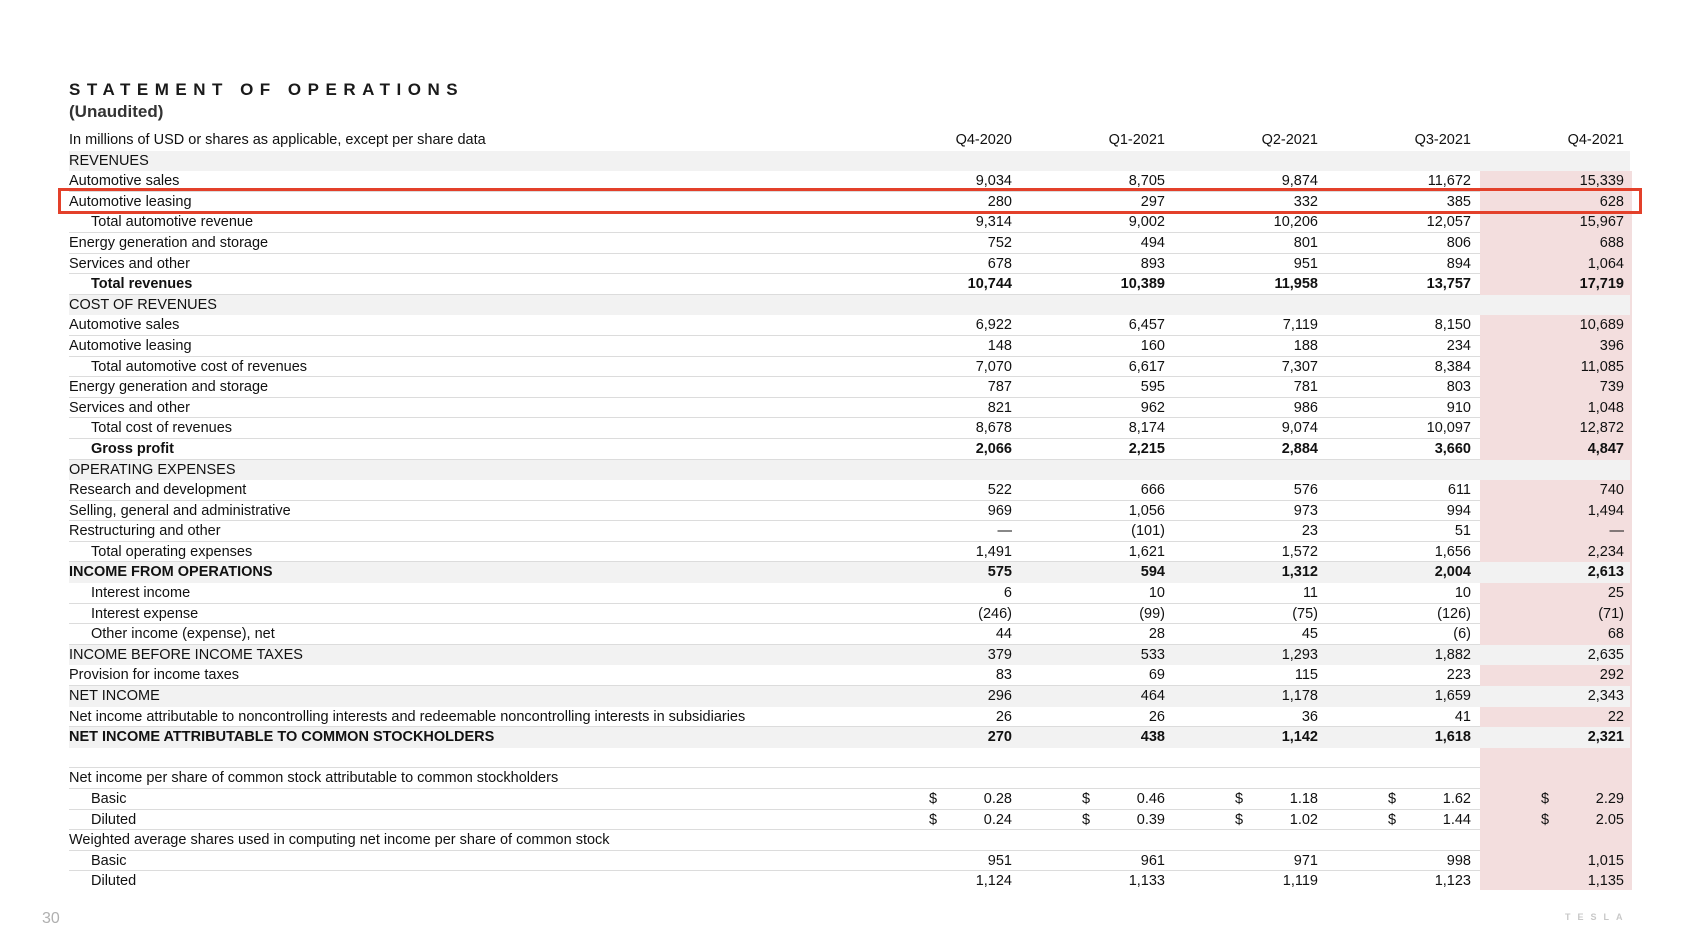 This screenshot has height=944, width=1690. Describe the element at coordinates (114, 696) in the screenshot. I see `row-label: NET INCOME` at that location.